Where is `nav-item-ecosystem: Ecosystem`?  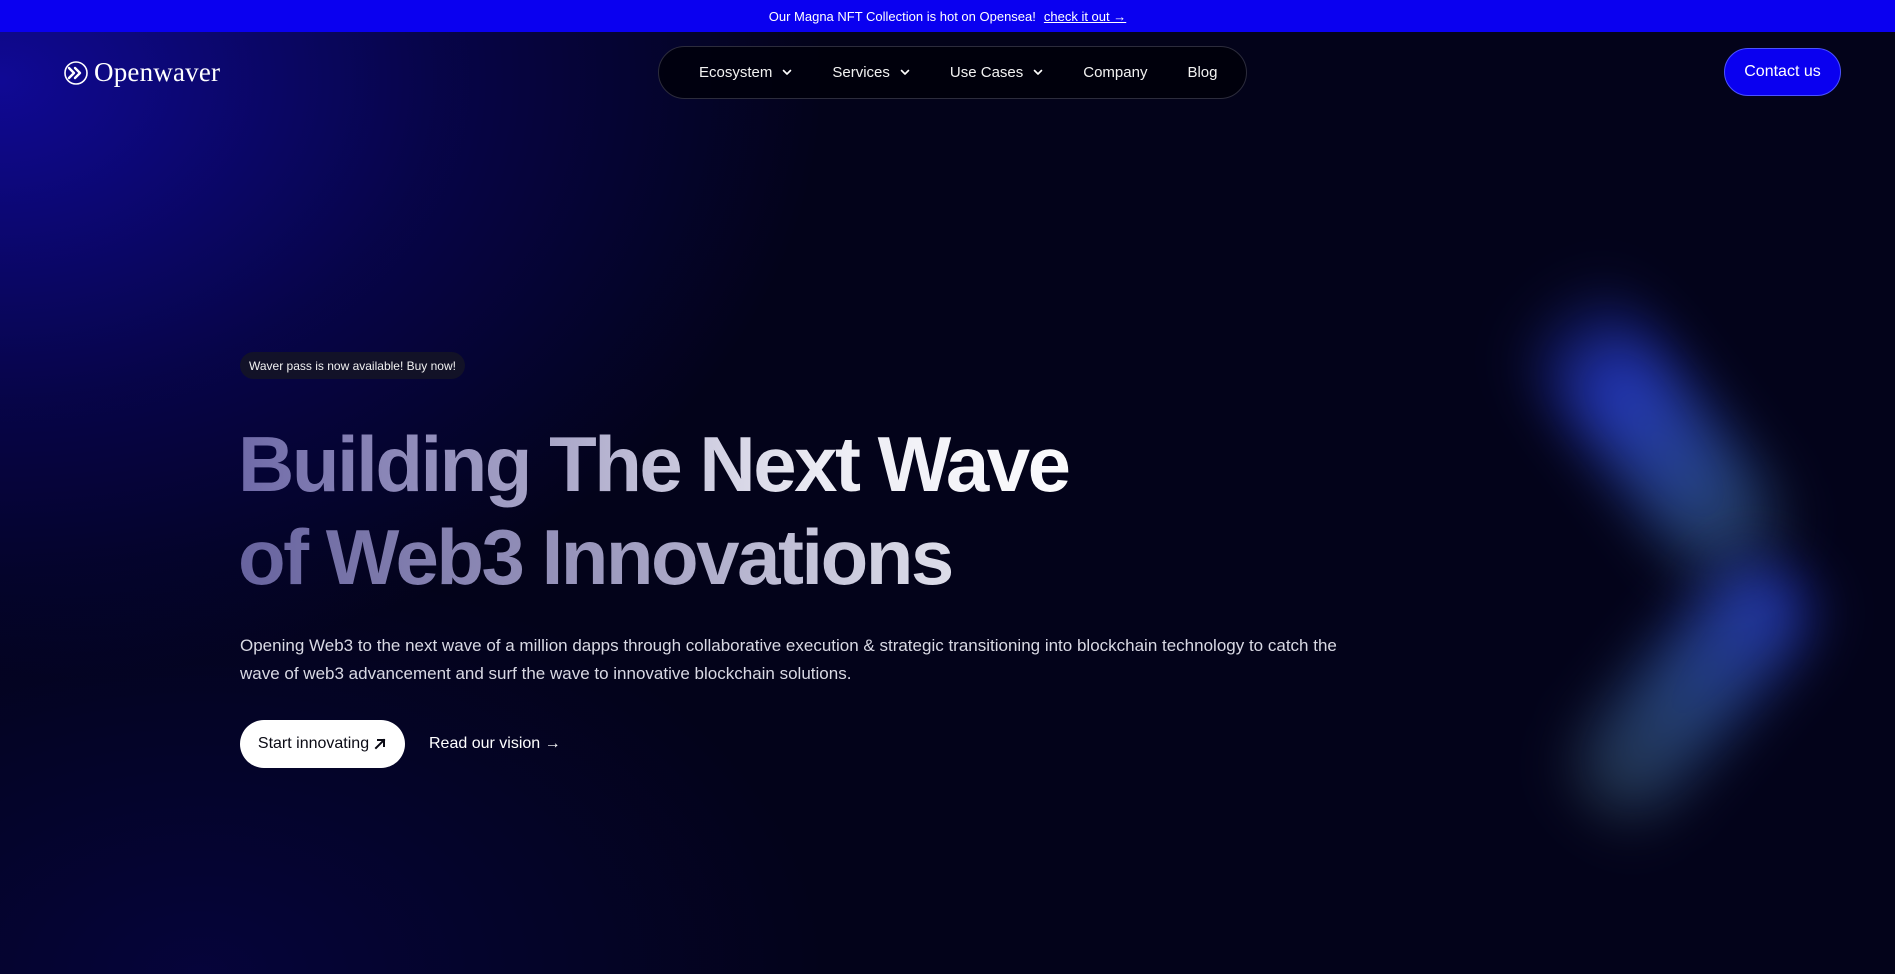 nav-item-ecosystem: Ecosystem is located at coordinates (745, 72).